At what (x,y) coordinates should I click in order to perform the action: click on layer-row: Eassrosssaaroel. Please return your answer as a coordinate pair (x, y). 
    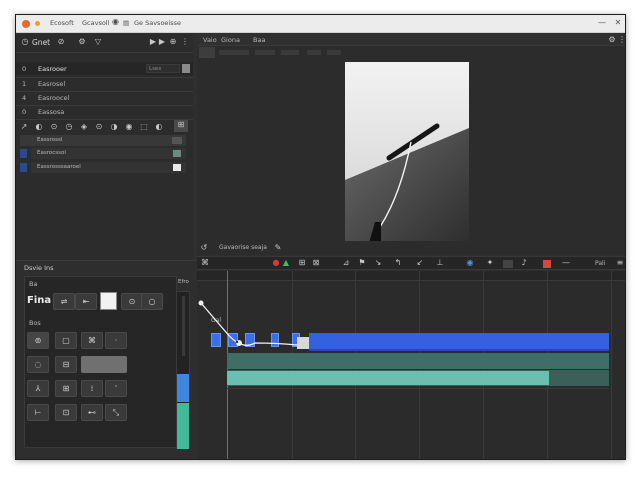
    Looking at the image, I should click on (108, 167).